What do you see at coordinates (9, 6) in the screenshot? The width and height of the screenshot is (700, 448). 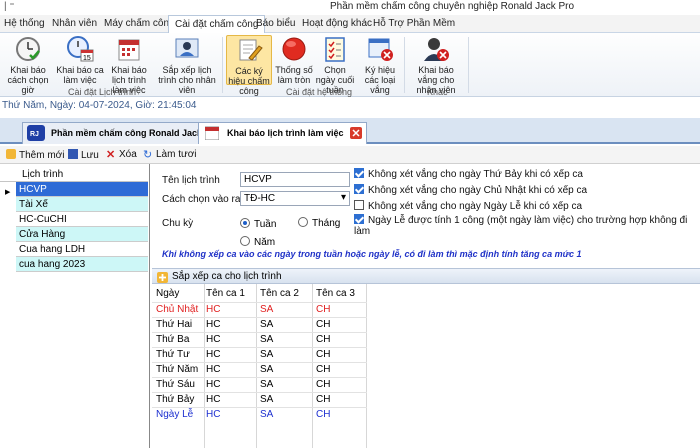 I see `quick-access-toolbar: | ⁼` at bounding box center [9, 6].